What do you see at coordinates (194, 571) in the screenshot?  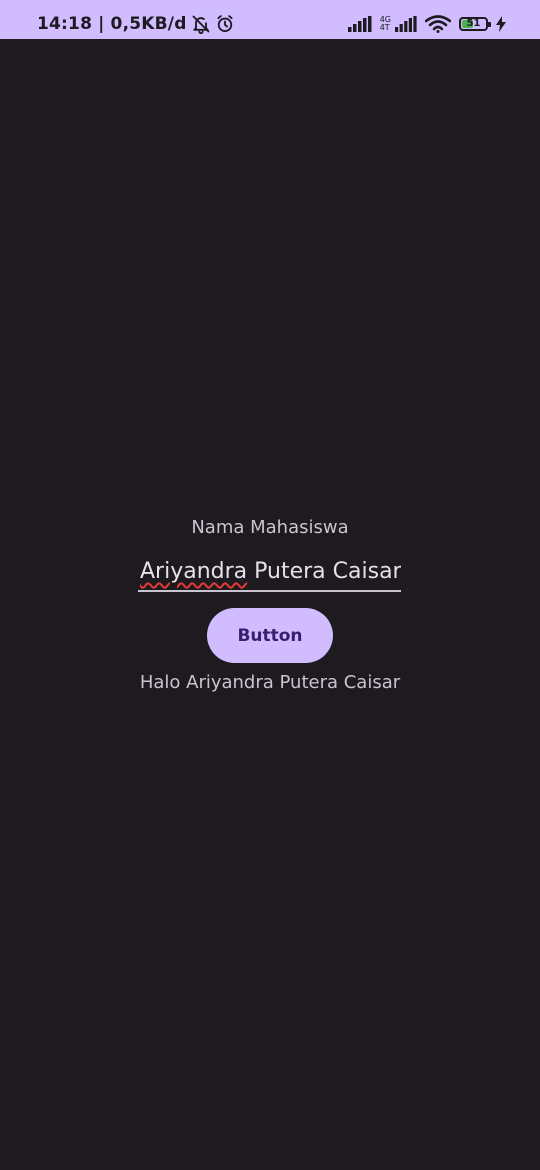 I see `input-text-first-word: Ariyandra` at bounding box center [194, 571].